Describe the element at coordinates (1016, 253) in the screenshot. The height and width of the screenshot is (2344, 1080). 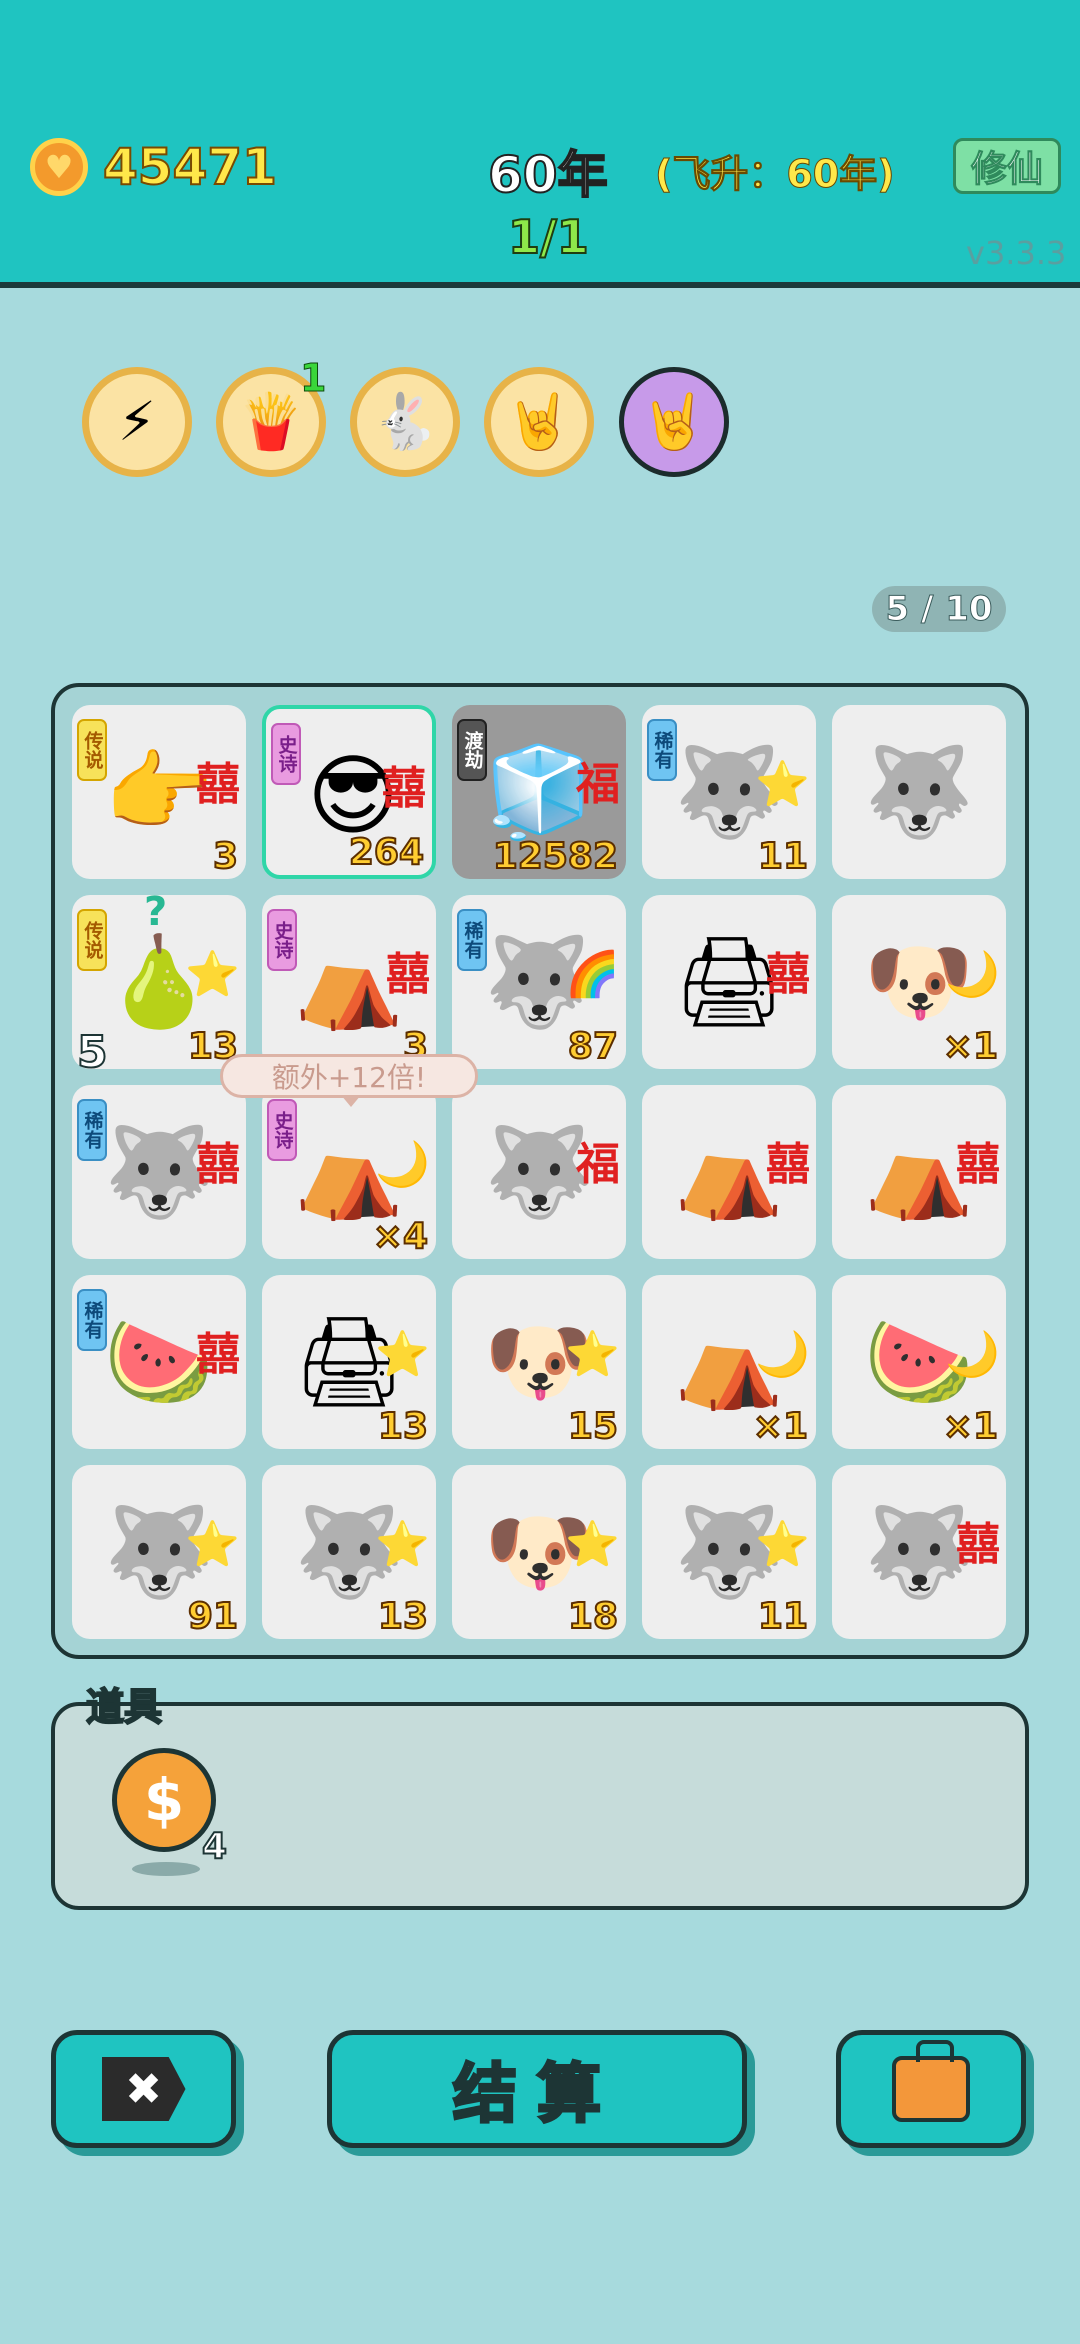
I see `version-label: v3.3.3` at that location.